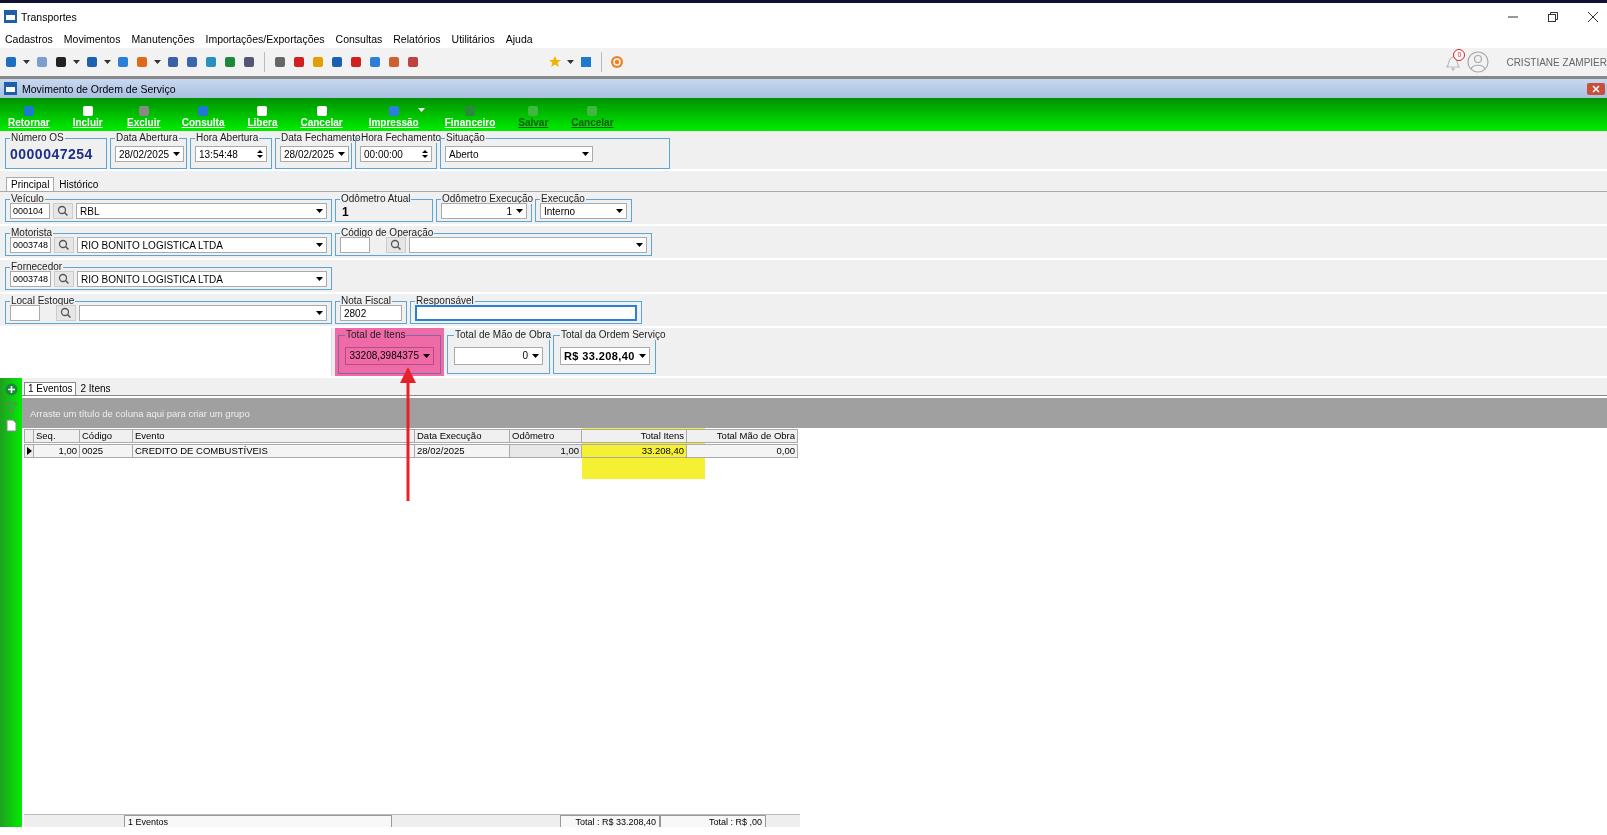 Image resolution: width=1607 pixels, height=835 pixels. Describe the element at coordinates (11, 425) in the screenshot. I see `document-icon` at that location.